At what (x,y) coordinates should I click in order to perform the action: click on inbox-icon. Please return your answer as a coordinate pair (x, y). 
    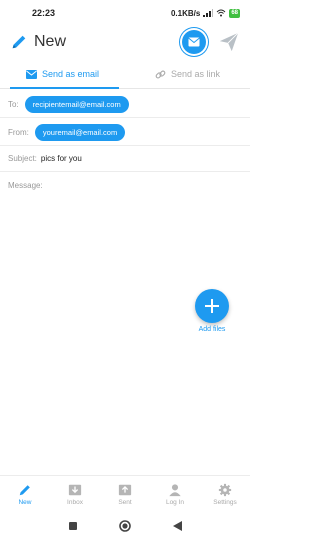
    Looking at the image, I should click on (75, 489).